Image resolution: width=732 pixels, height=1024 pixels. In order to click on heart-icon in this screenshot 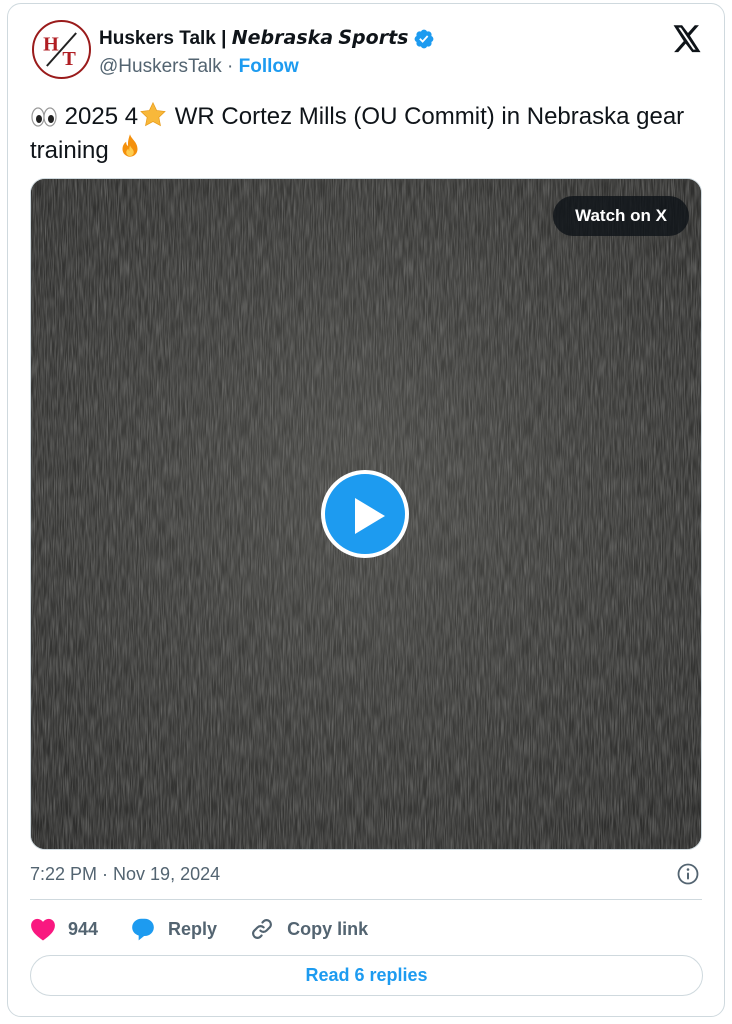, I will do `click(43, 929)`.